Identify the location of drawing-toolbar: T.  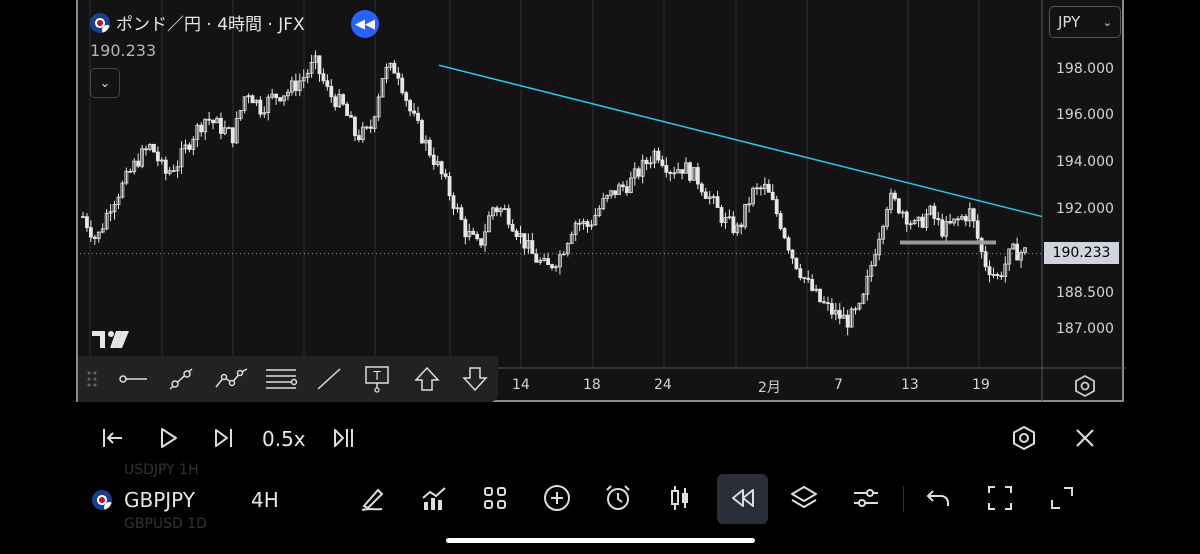
(288, 379).